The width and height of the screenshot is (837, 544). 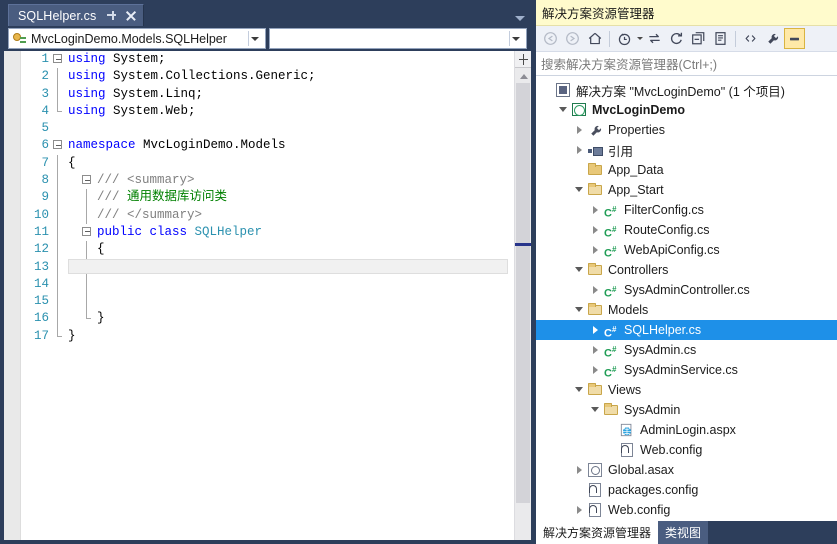 I want to click on tree-item: C# RouteConfig.cs, so click(x=686, y=230).